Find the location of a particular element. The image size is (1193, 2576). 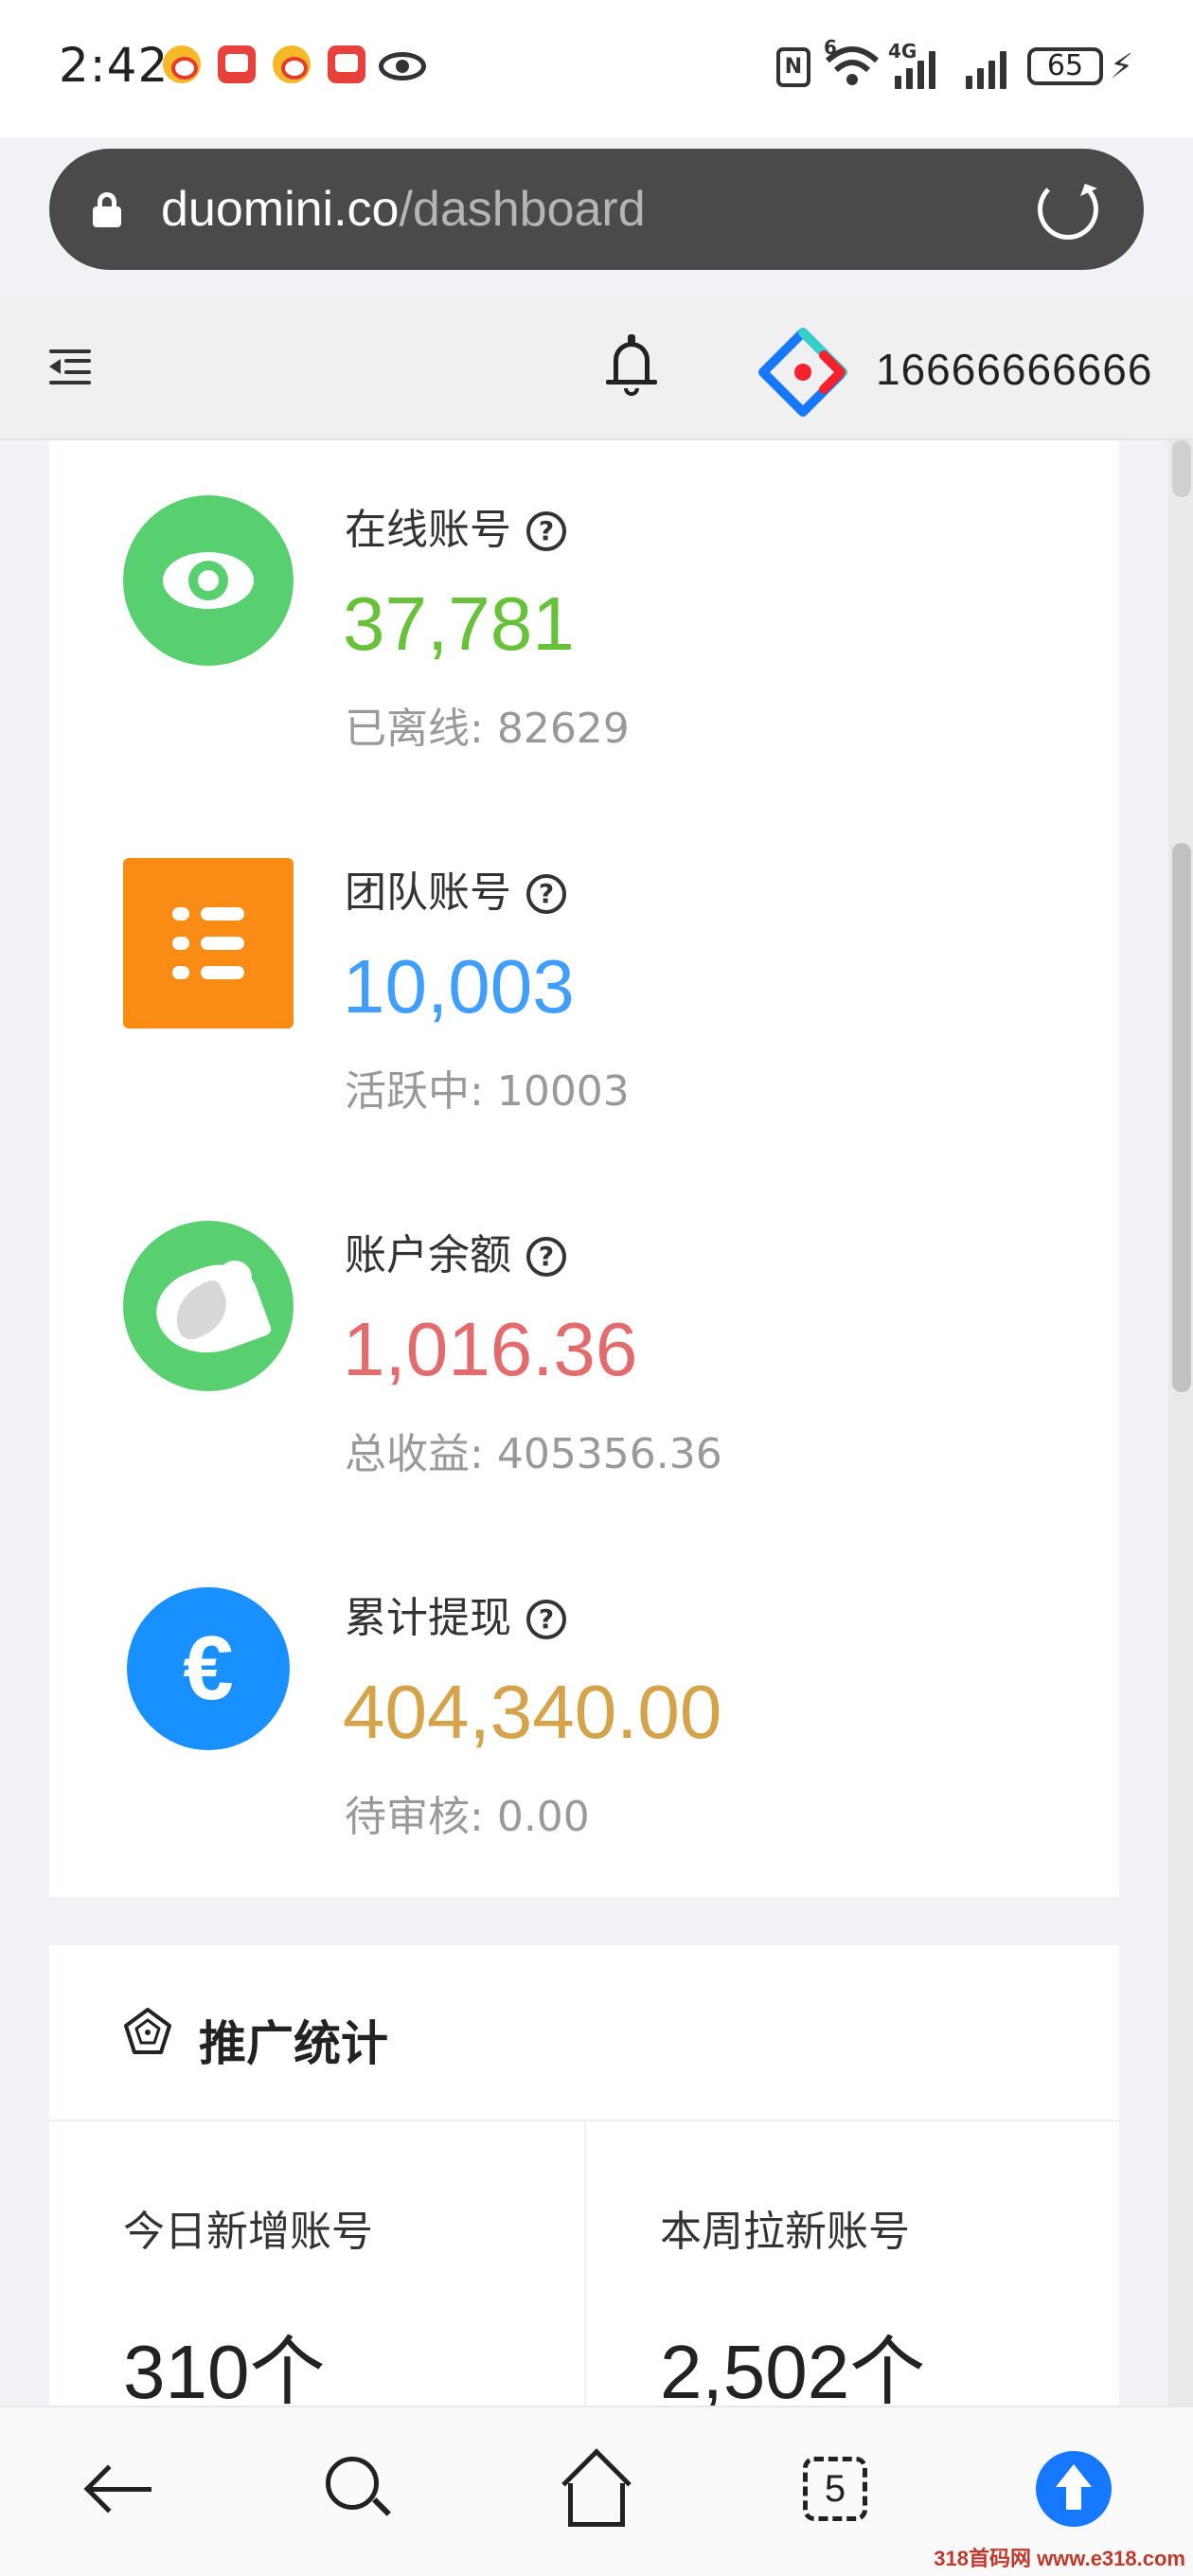

promo-value: 310 is located at coordinates (186, 2372).